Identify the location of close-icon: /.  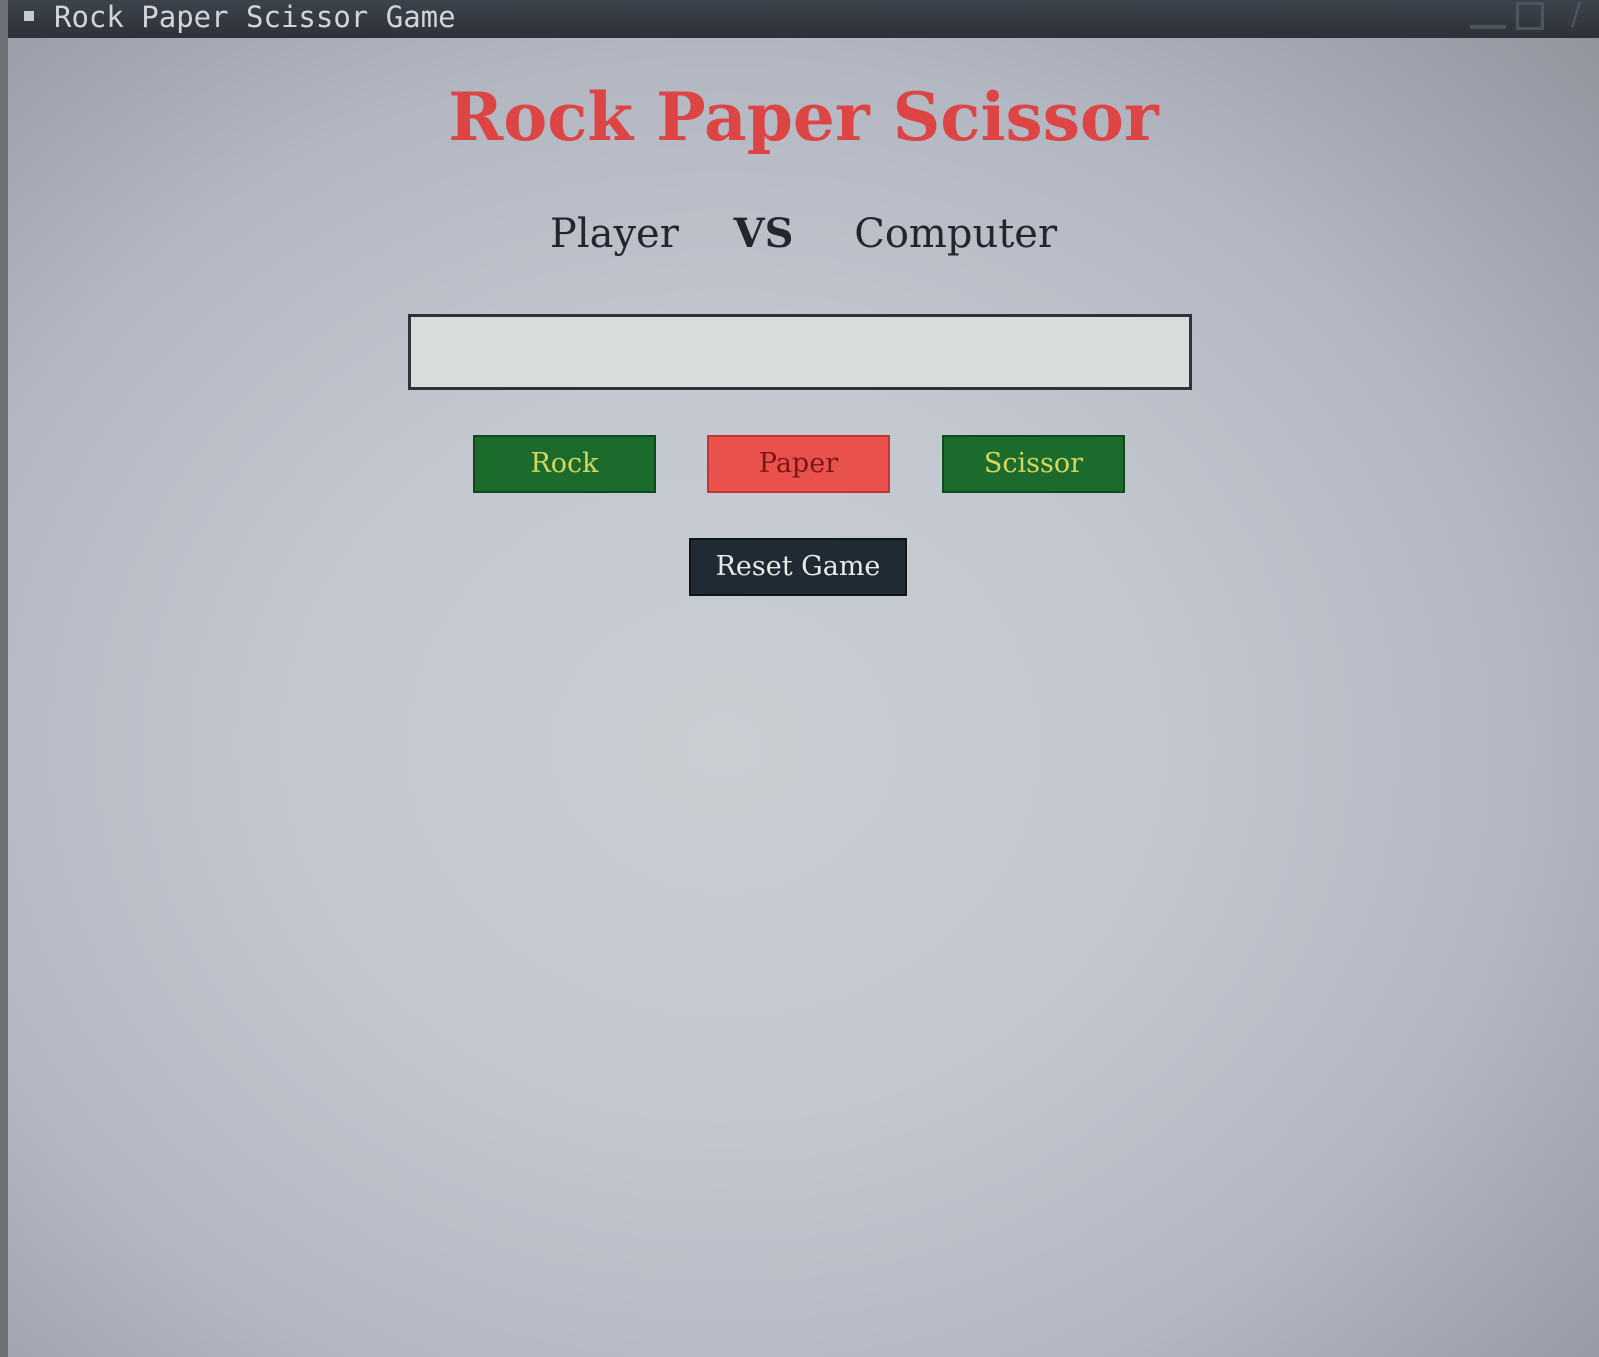
(1576, 17).